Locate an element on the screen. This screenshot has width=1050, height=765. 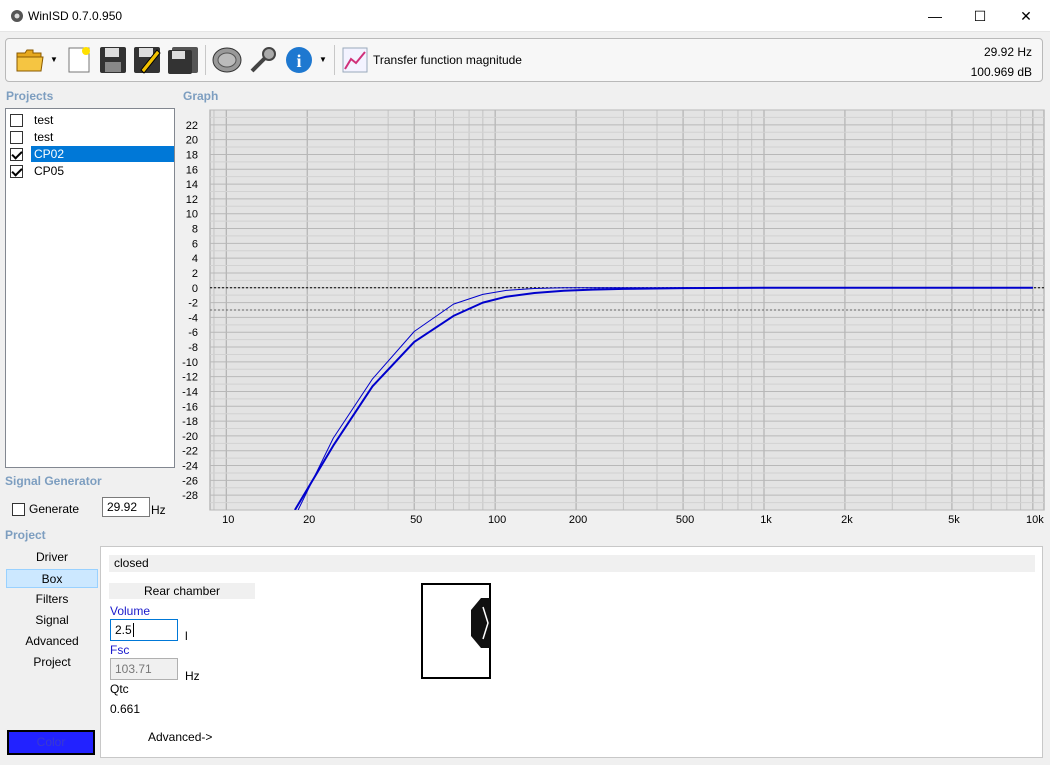
tools-icon is located at coordinates (263, 60).